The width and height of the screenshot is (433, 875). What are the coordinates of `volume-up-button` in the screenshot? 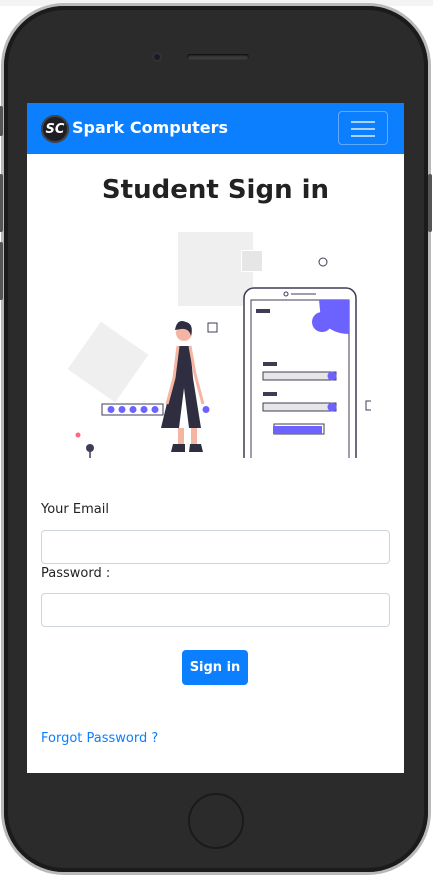 It's located at (1, 203).